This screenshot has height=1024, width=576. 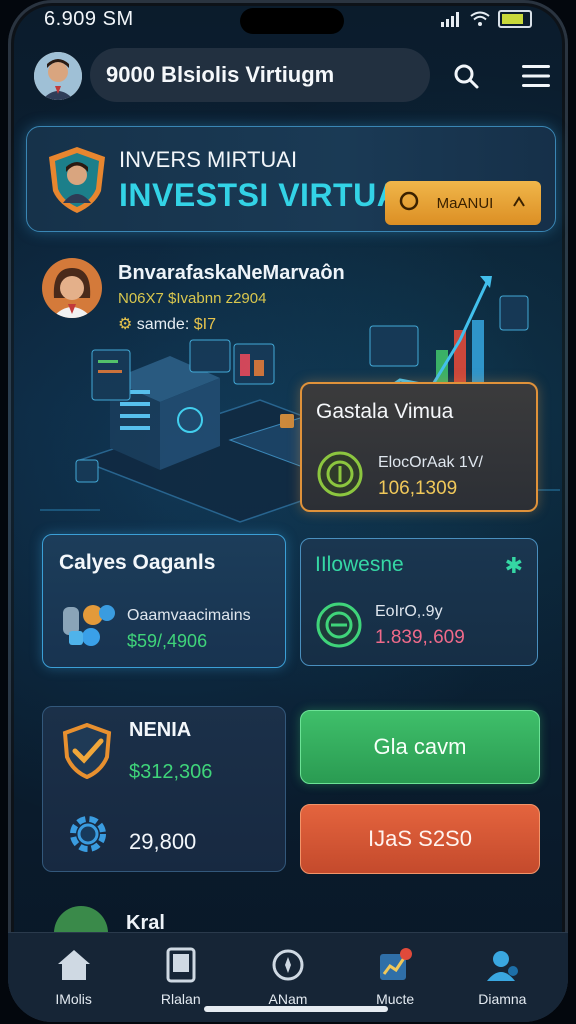 What do you see at coordinates (204, 324) in the screenshot?
I see `balance-amount: $I7` at bounding box center [204, 324].